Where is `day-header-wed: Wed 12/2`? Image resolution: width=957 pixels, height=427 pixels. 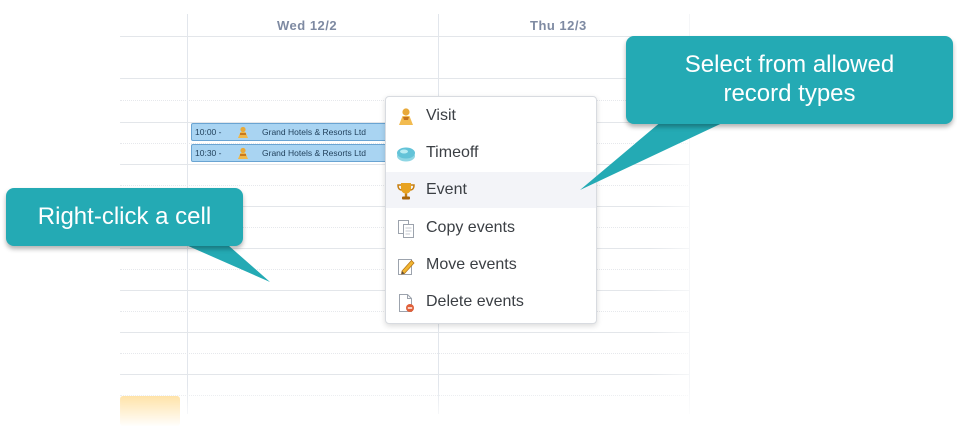 day-header-wed: Wed 12/2 is located at coordinates (307, 25).